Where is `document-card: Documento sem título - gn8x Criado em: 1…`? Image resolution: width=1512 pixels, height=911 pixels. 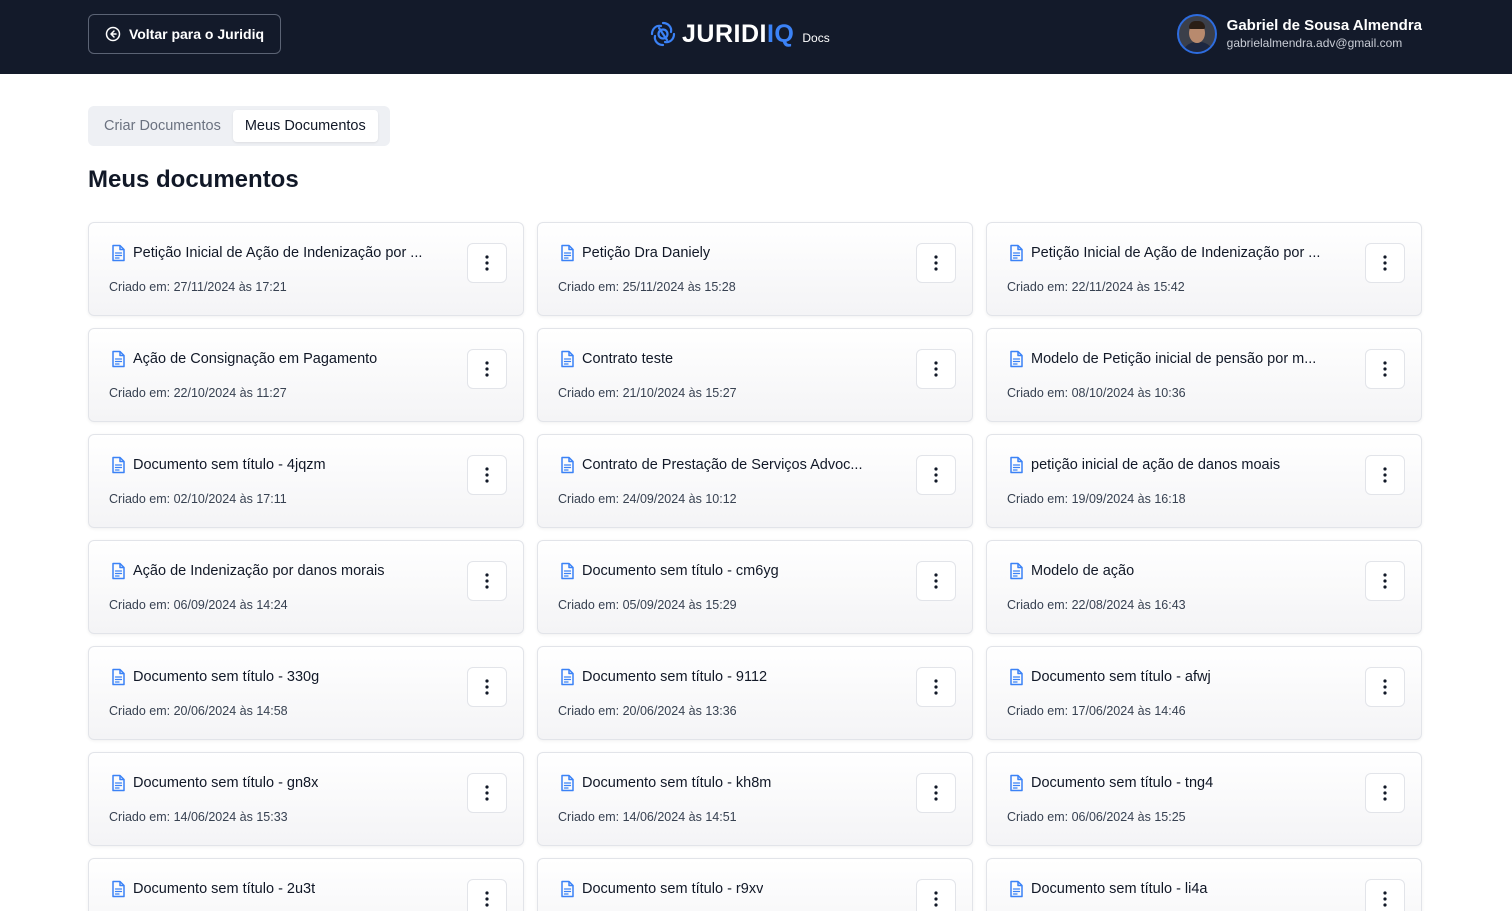
document-card: Documento sem título - gn8x Criado em: 1… is located at coordinates (306, 799).